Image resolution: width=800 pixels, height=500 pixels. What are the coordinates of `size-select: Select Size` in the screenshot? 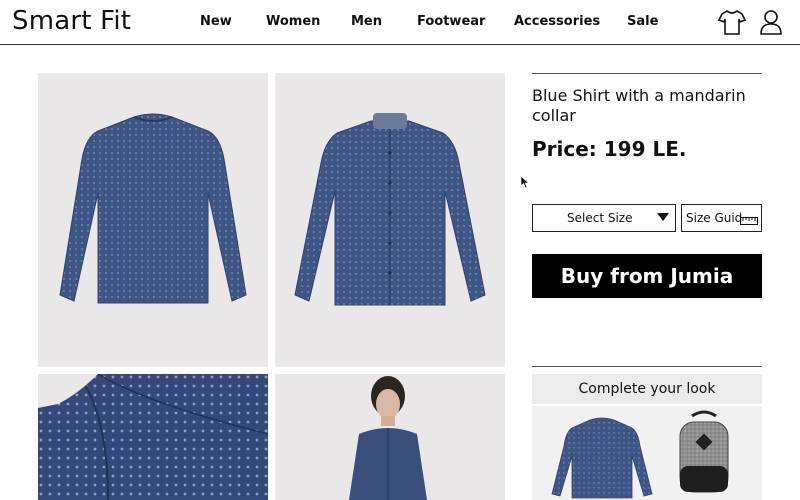 It's located at (604, 218).